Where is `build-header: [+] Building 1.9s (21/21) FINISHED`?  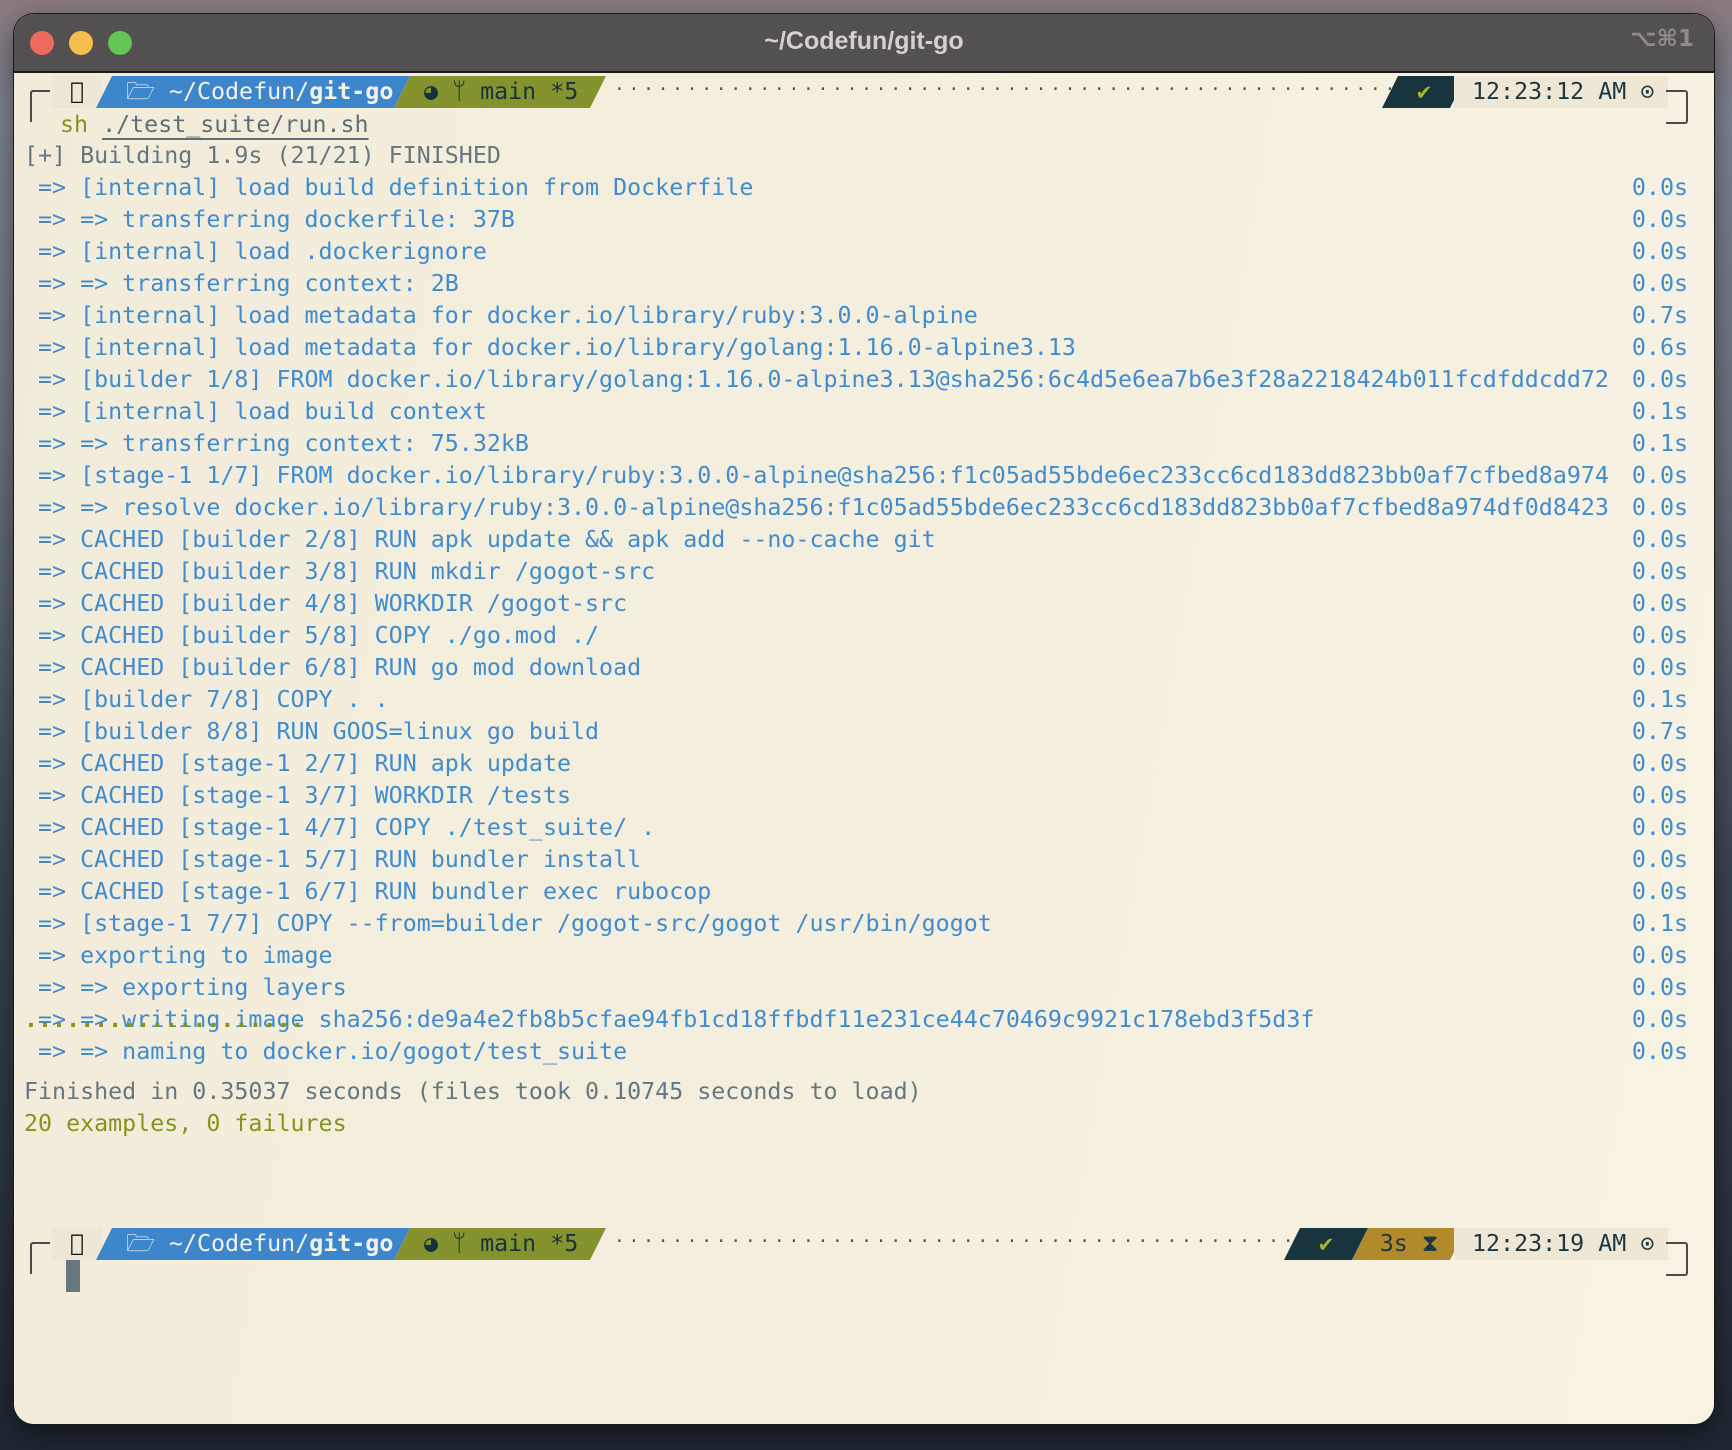 build-header: [+] Building 1.9s (21/21) FINISHED is located at coordinates (262, 155).